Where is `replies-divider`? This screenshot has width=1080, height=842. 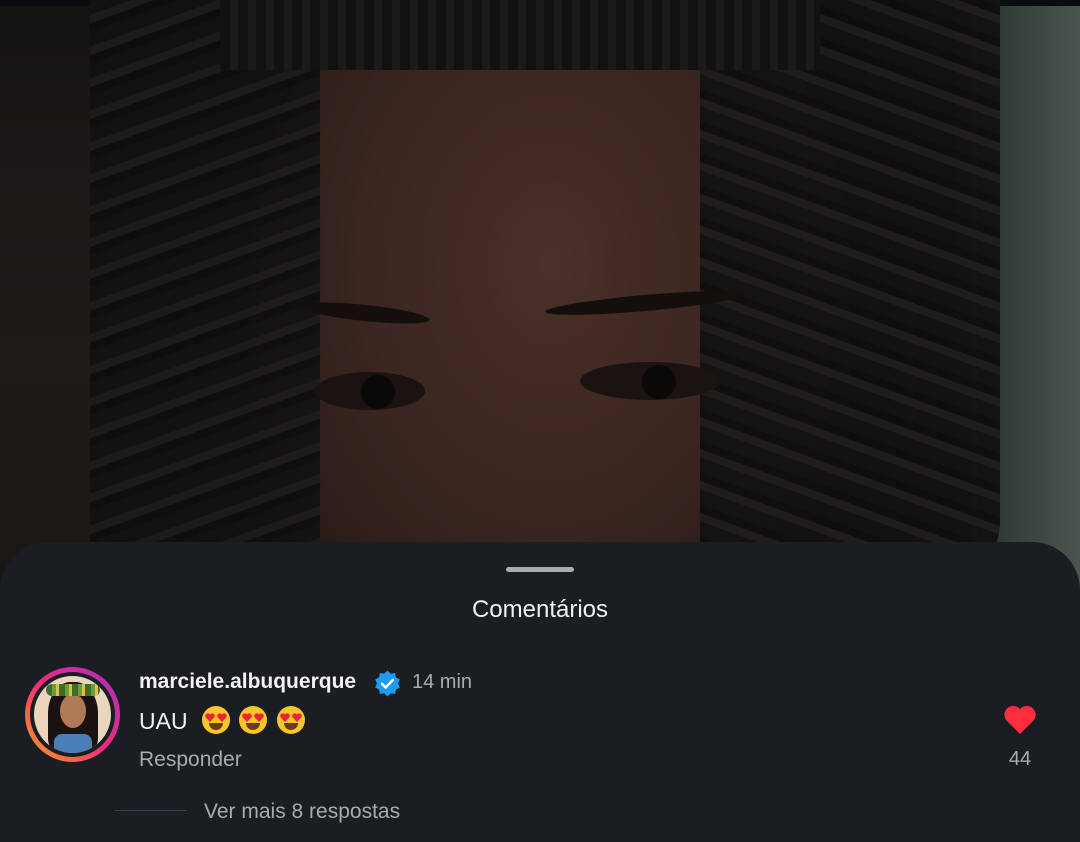 replies-divider is located at coordinates (151, 810).